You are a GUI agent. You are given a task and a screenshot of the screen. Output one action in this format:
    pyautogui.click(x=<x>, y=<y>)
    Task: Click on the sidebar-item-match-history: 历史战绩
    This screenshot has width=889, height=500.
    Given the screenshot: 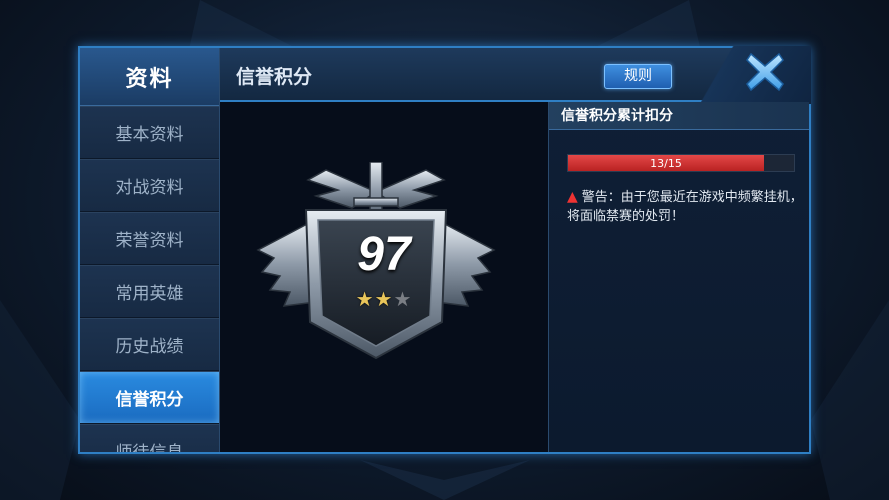 What is the action you would take?
    pyautogui.click(x=149, y=344)
    